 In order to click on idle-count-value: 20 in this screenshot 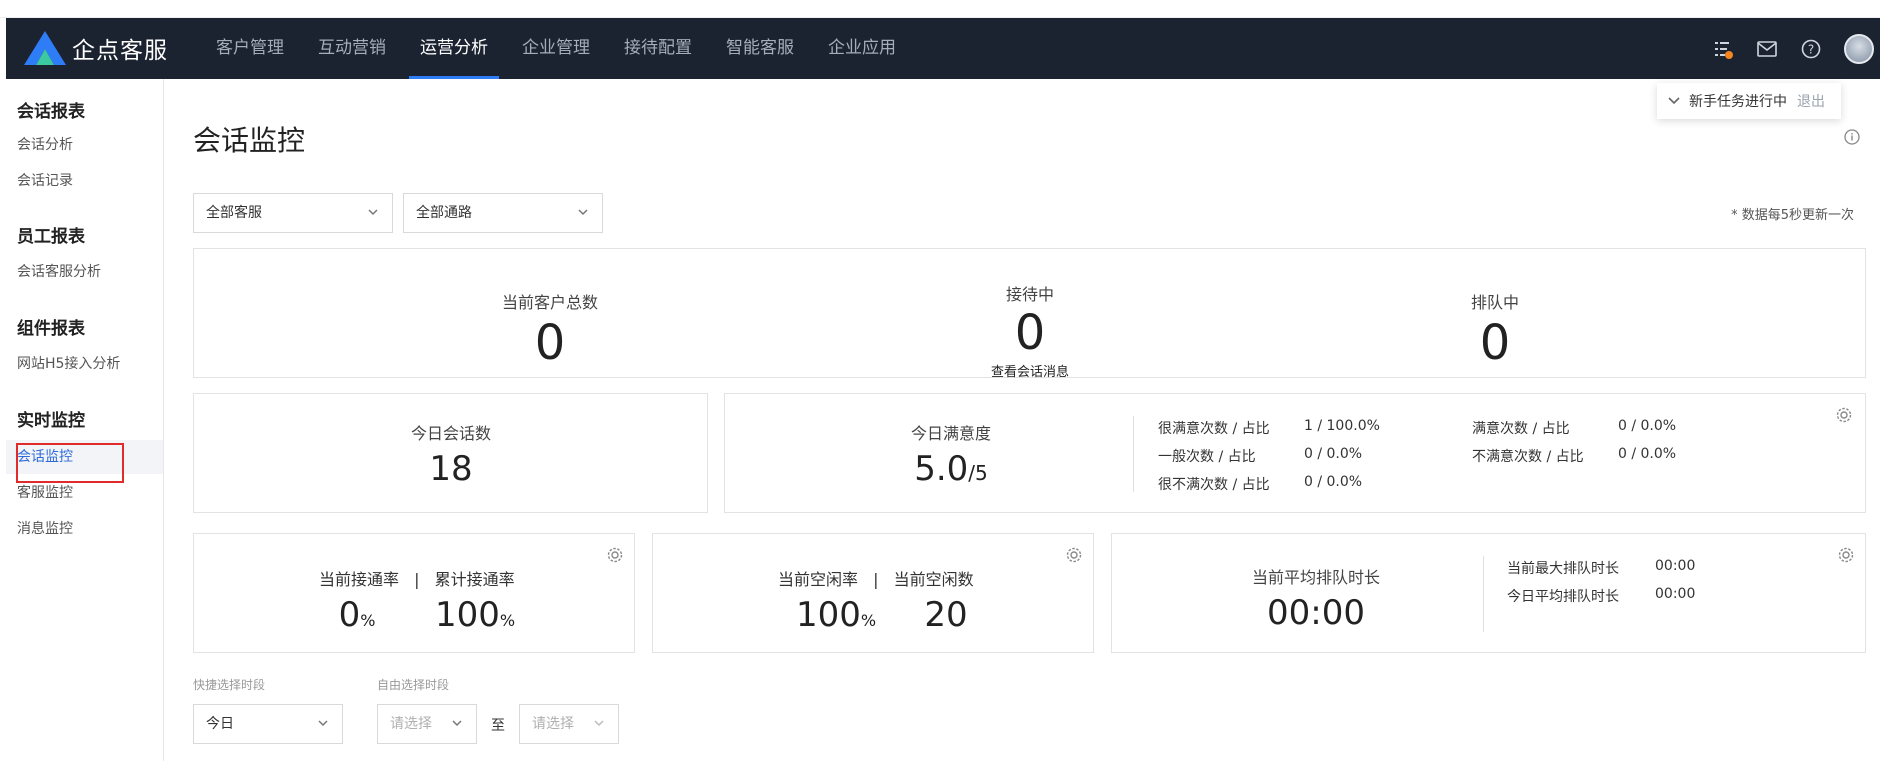, I will do `click(946, 615)`.